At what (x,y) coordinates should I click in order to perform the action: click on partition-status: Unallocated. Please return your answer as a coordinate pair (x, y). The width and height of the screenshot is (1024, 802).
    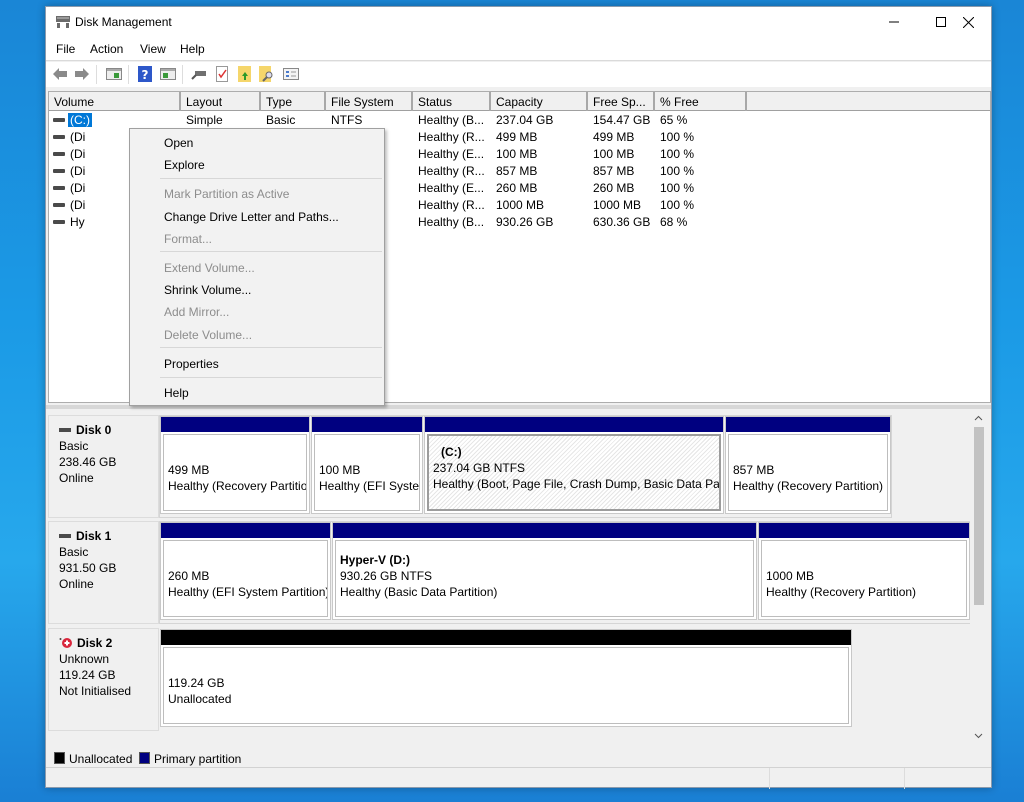
    Looking at the image, I should click on (200, 699).